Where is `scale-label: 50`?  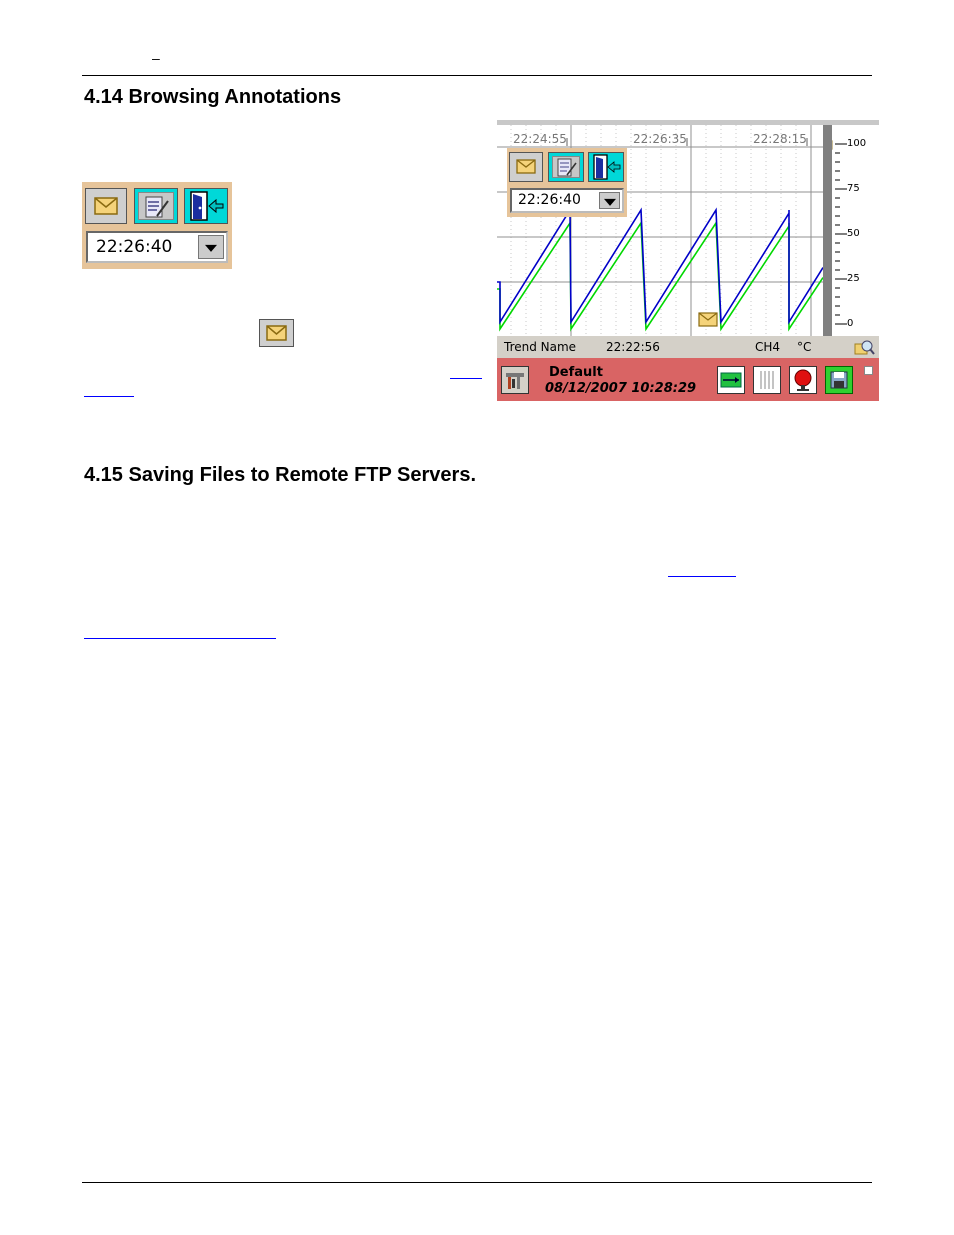 scale-label: 50 is located at coordinates (853, 233).